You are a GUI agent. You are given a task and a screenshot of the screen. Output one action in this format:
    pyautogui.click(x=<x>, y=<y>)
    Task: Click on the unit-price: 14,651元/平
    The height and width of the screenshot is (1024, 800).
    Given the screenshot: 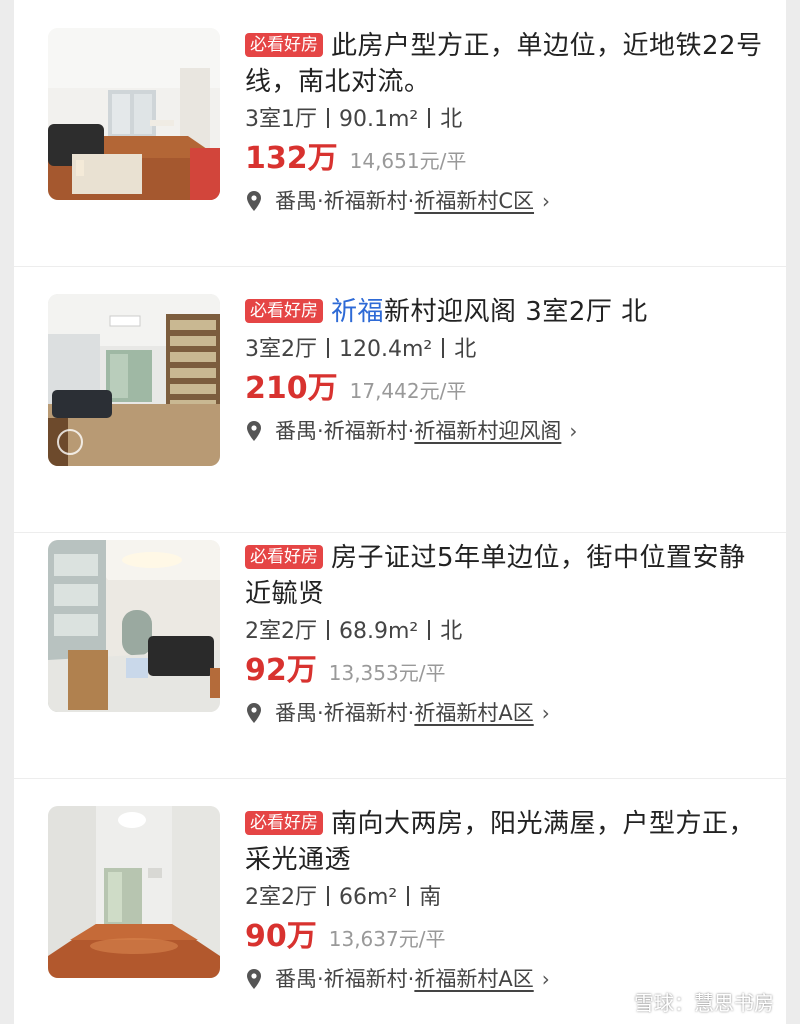 What is the action you would take?
    pyautogui.click(x=408, y=161)
    